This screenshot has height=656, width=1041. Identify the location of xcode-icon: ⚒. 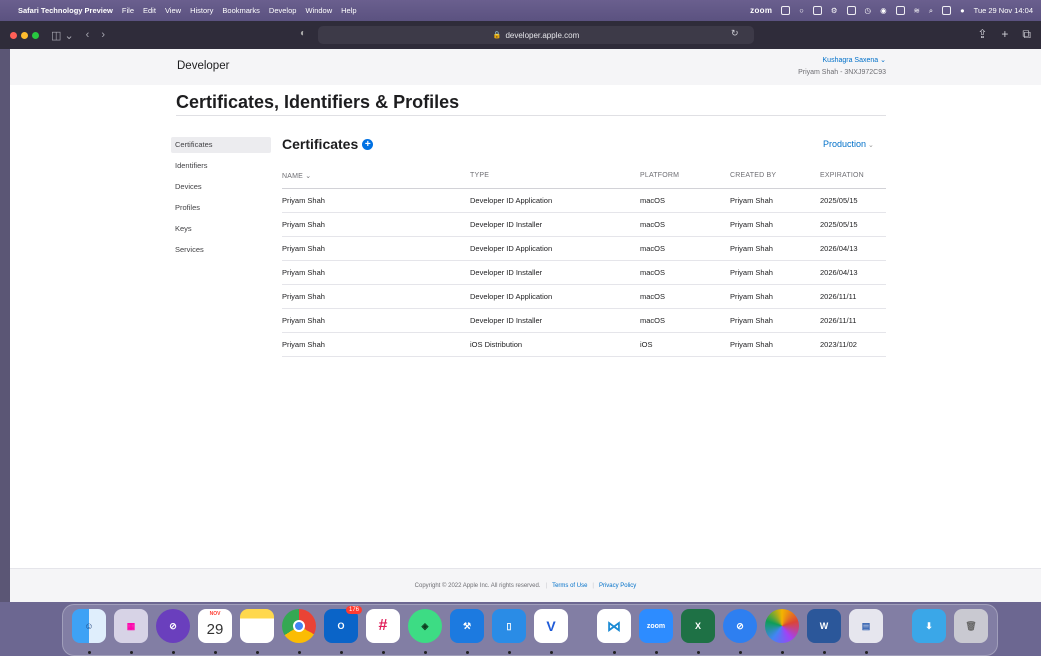
(467, 626).